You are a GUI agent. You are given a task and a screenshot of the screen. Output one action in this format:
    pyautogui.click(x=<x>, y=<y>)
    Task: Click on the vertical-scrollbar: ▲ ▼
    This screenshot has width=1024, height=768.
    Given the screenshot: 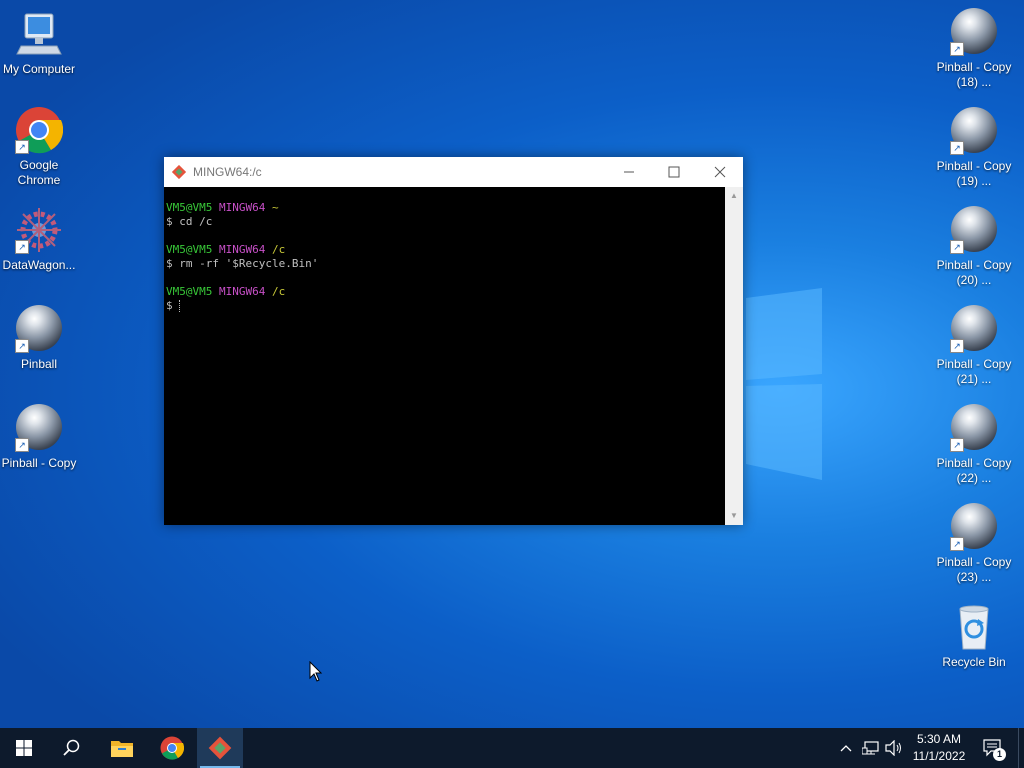 What is the action you would take?
    pyautogui.click(x=734, y=356)
    